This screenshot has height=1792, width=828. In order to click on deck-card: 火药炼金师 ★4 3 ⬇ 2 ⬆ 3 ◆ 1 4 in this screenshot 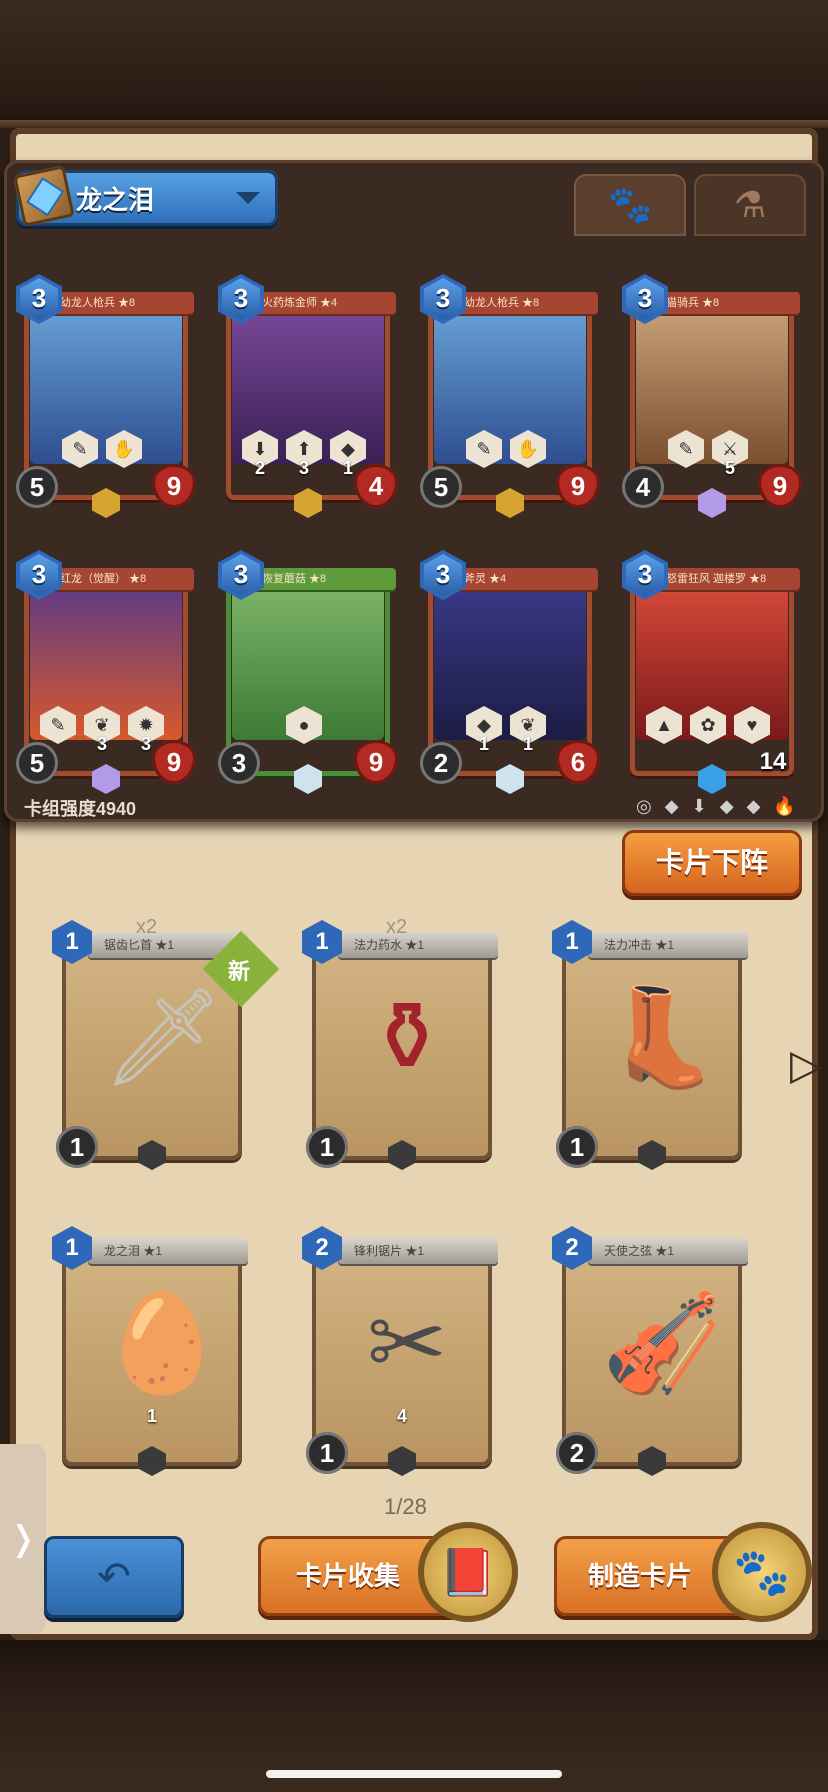, I will do `click(308, 397)`.